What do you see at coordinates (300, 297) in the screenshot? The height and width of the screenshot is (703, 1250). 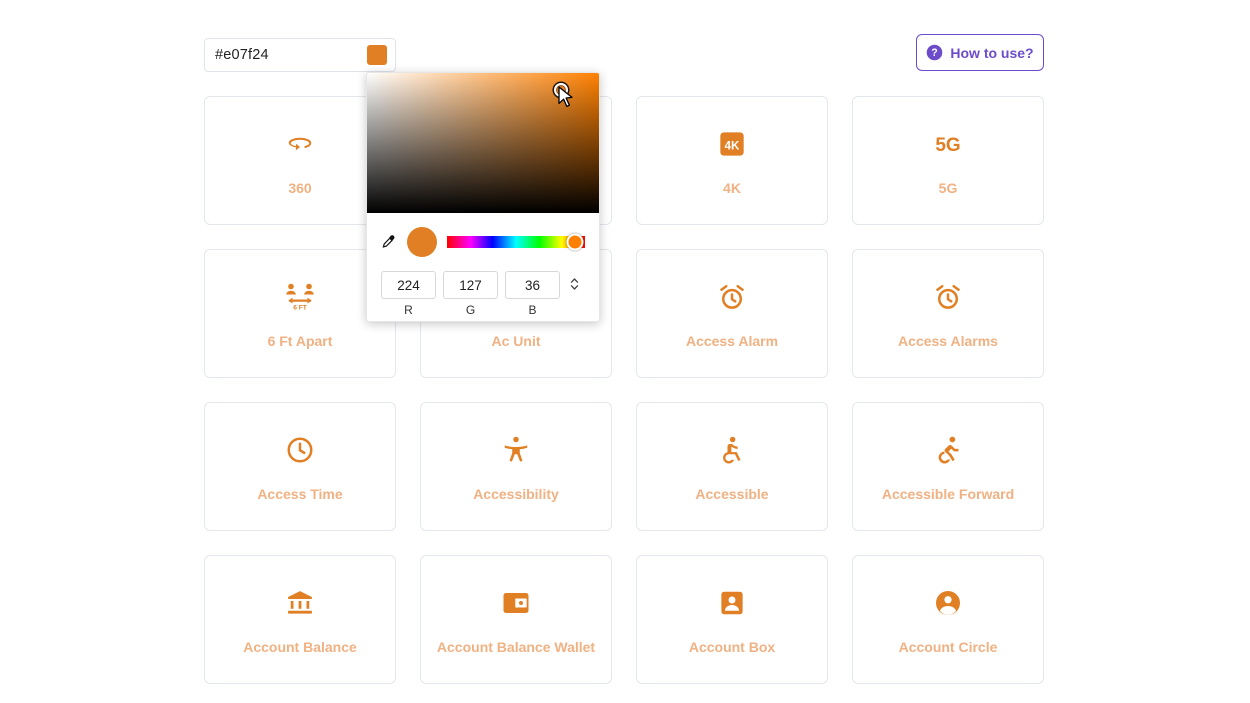 I see `six-feet-apart-icon: 6 FT` at bounding box center [300, 297].